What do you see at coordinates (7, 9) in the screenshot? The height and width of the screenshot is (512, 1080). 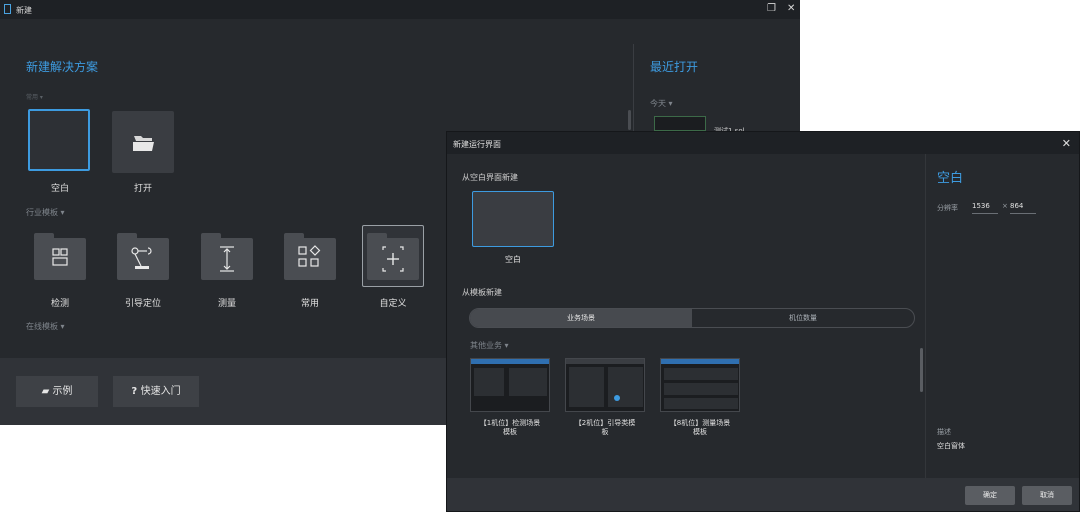 I see `document-icon` at bounding box center [7, 9].